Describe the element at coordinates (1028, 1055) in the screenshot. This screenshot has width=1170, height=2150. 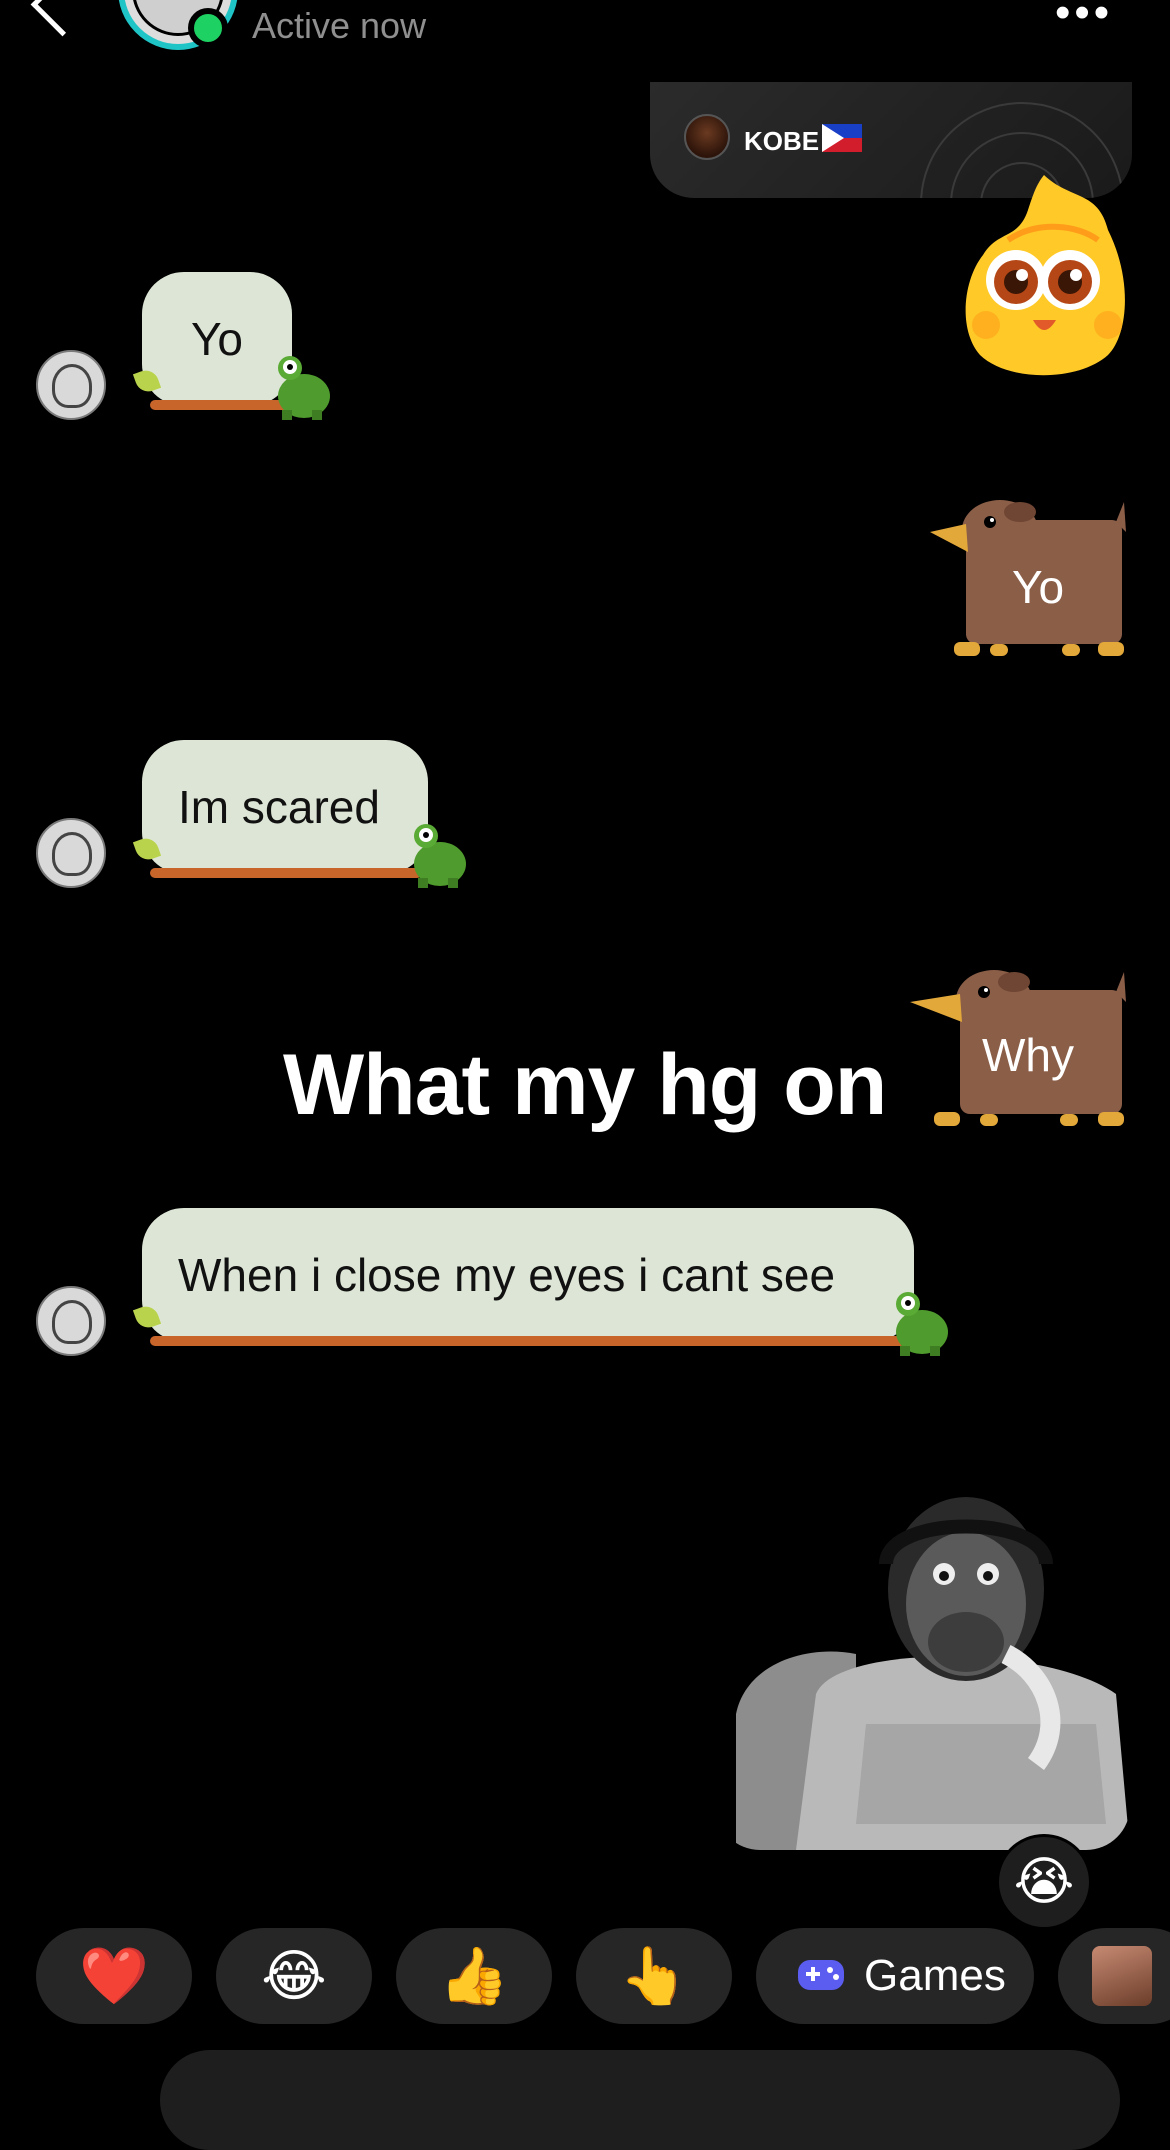
I see `outgoing-message: Why` at that location.